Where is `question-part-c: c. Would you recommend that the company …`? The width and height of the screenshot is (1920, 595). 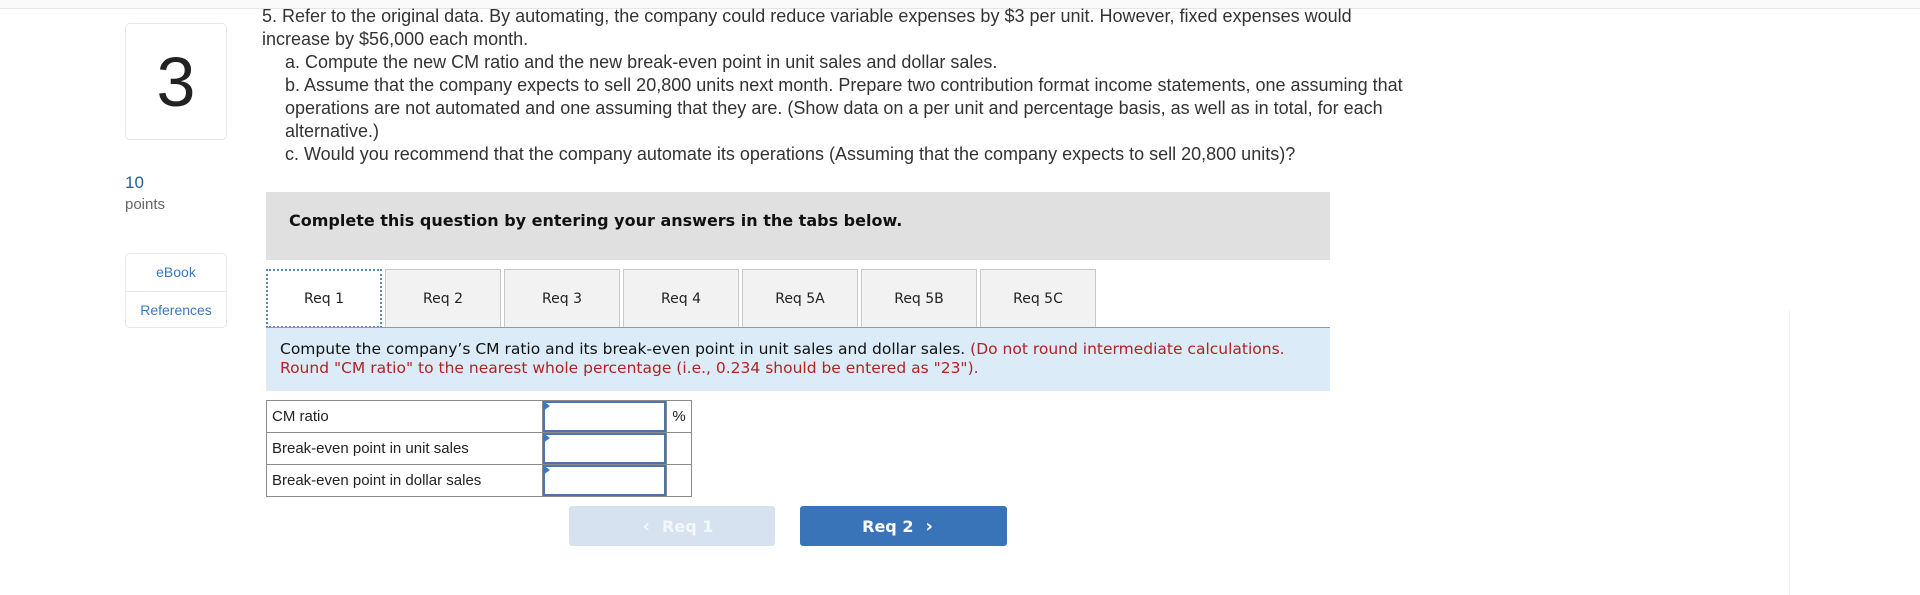
question-part-c: c. Would you recommend that the company … is located at coordinates (790, 154).